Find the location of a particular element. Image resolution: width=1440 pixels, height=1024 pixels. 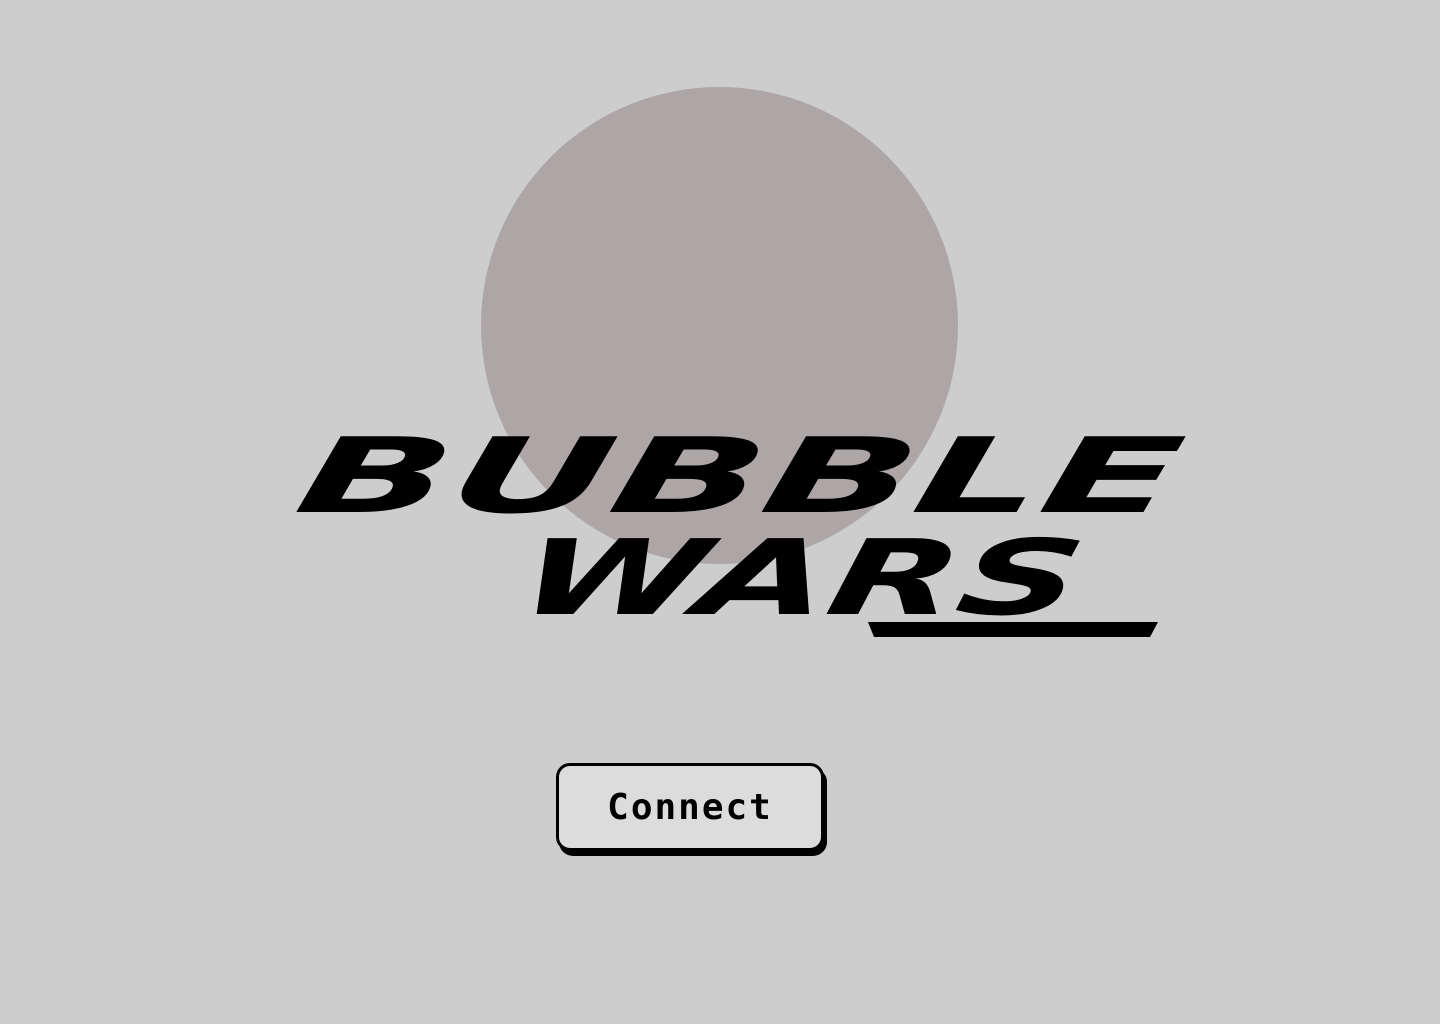

logo-underline-swoosh is located at coordinates (1013, 629).